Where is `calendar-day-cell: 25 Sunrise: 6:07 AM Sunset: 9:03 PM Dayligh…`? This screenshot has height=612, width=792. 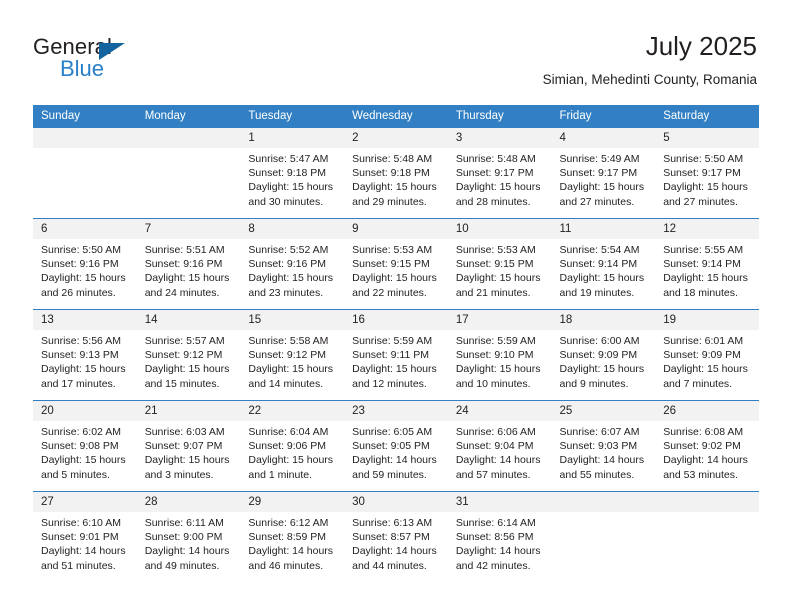
calendar-day-cell: 25 Sunrise: 6:07 AM Sunset: 9:03 PM Dayligh… is located at coordinates (603, 446).